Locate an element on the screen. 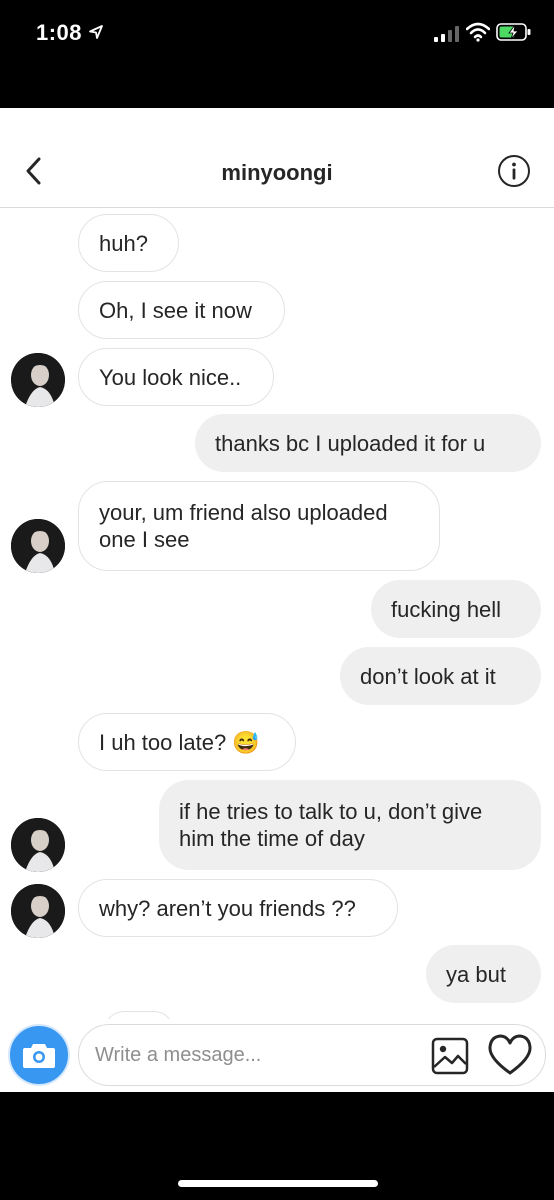 Image resolution: width=554 pixels, height=1200 pixels. message-bubble-partial is located at coordinates (139, 1015).